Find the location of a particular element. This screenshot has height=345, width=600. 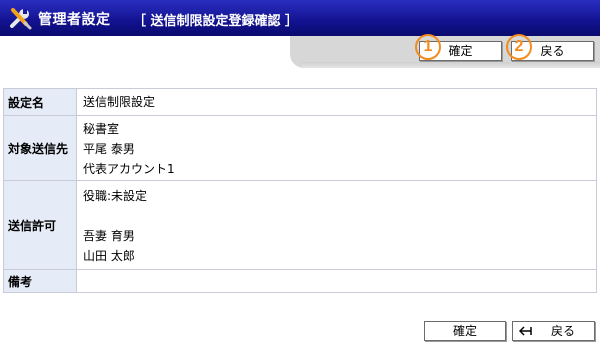

setting-name-value: 送信制限設定 is located at coordinates (336, 102).